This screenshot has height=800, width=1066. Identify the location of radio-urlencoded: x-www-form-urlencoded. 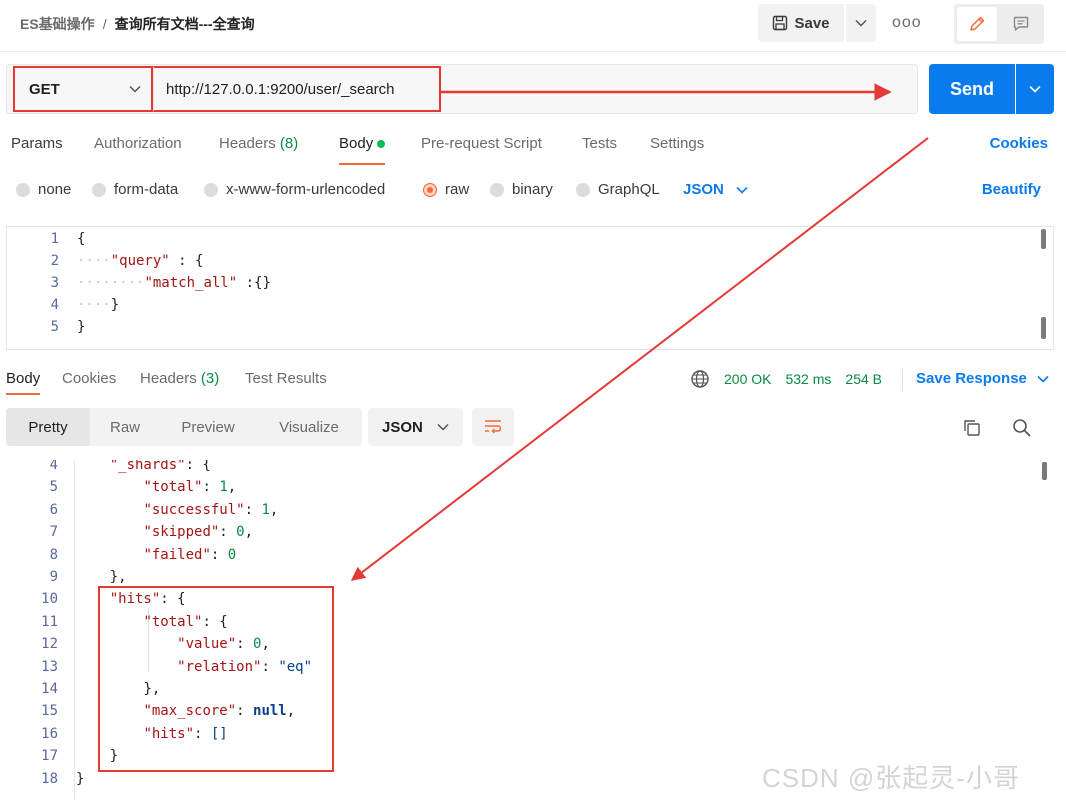
(294, 189).